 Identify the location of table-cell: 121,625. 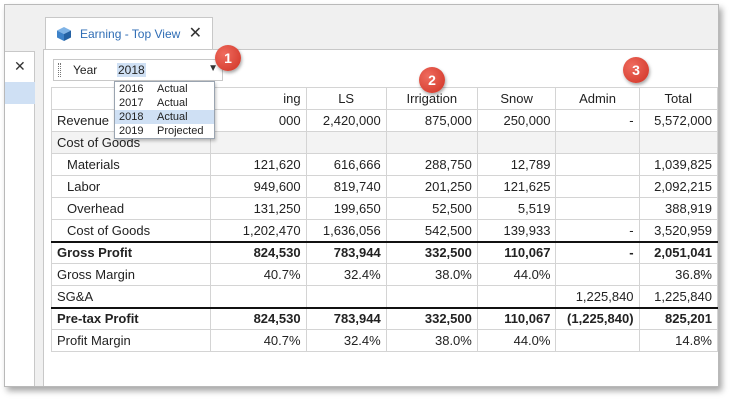
(516, 186).